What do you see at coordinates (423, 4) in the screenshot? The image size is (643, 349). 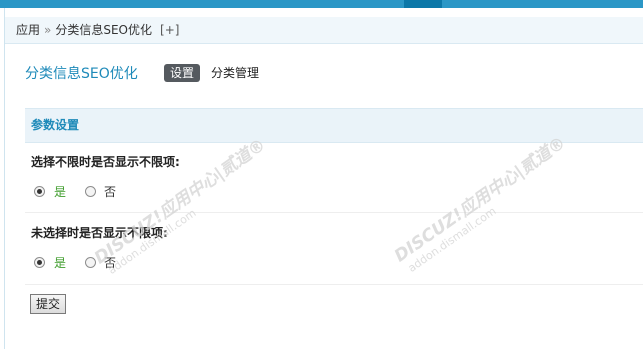 I see `top-bar-active-marker` at bounding box center [423, 4].